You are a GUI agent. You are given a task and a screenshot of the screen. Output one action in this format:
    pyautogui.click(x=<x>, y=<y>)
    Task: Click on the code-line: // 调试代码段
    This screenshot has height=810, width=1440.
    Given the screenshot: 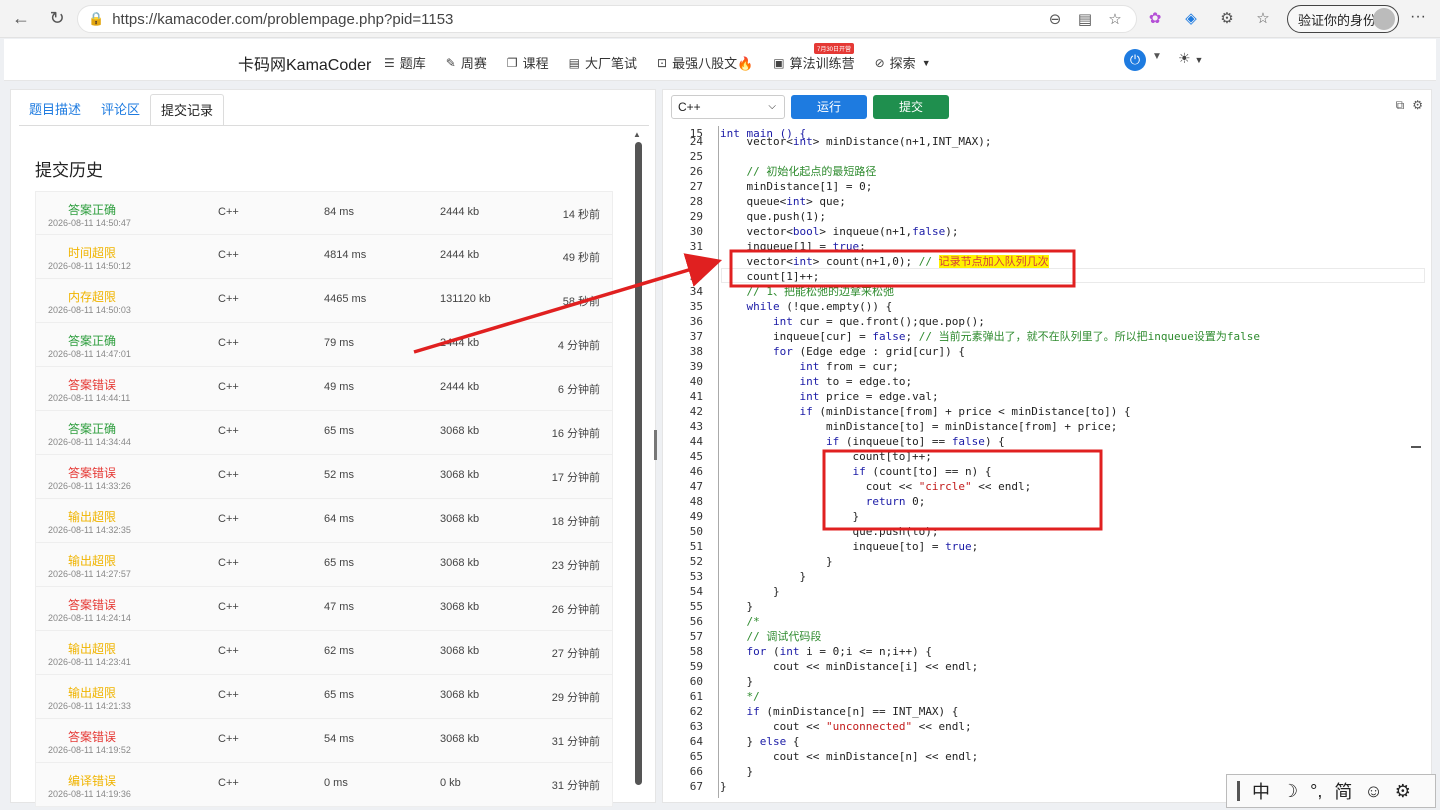 What is the action you would take?
    pyautogui.click(x=1070, y=636)
    